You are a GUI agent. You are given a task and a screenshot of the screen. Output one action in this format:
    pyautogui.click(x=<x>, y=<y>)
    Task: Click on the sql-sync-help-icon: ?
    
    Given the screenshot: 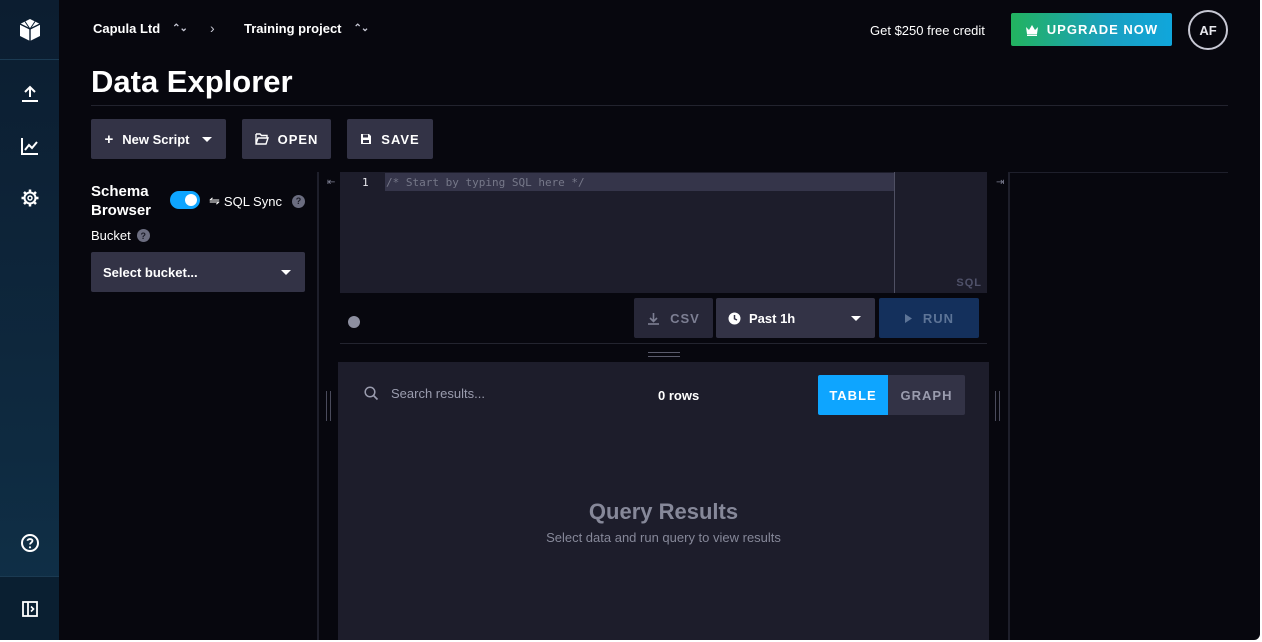 What is the action you would take?
    pyautogui.click(x=298, y=201)
    